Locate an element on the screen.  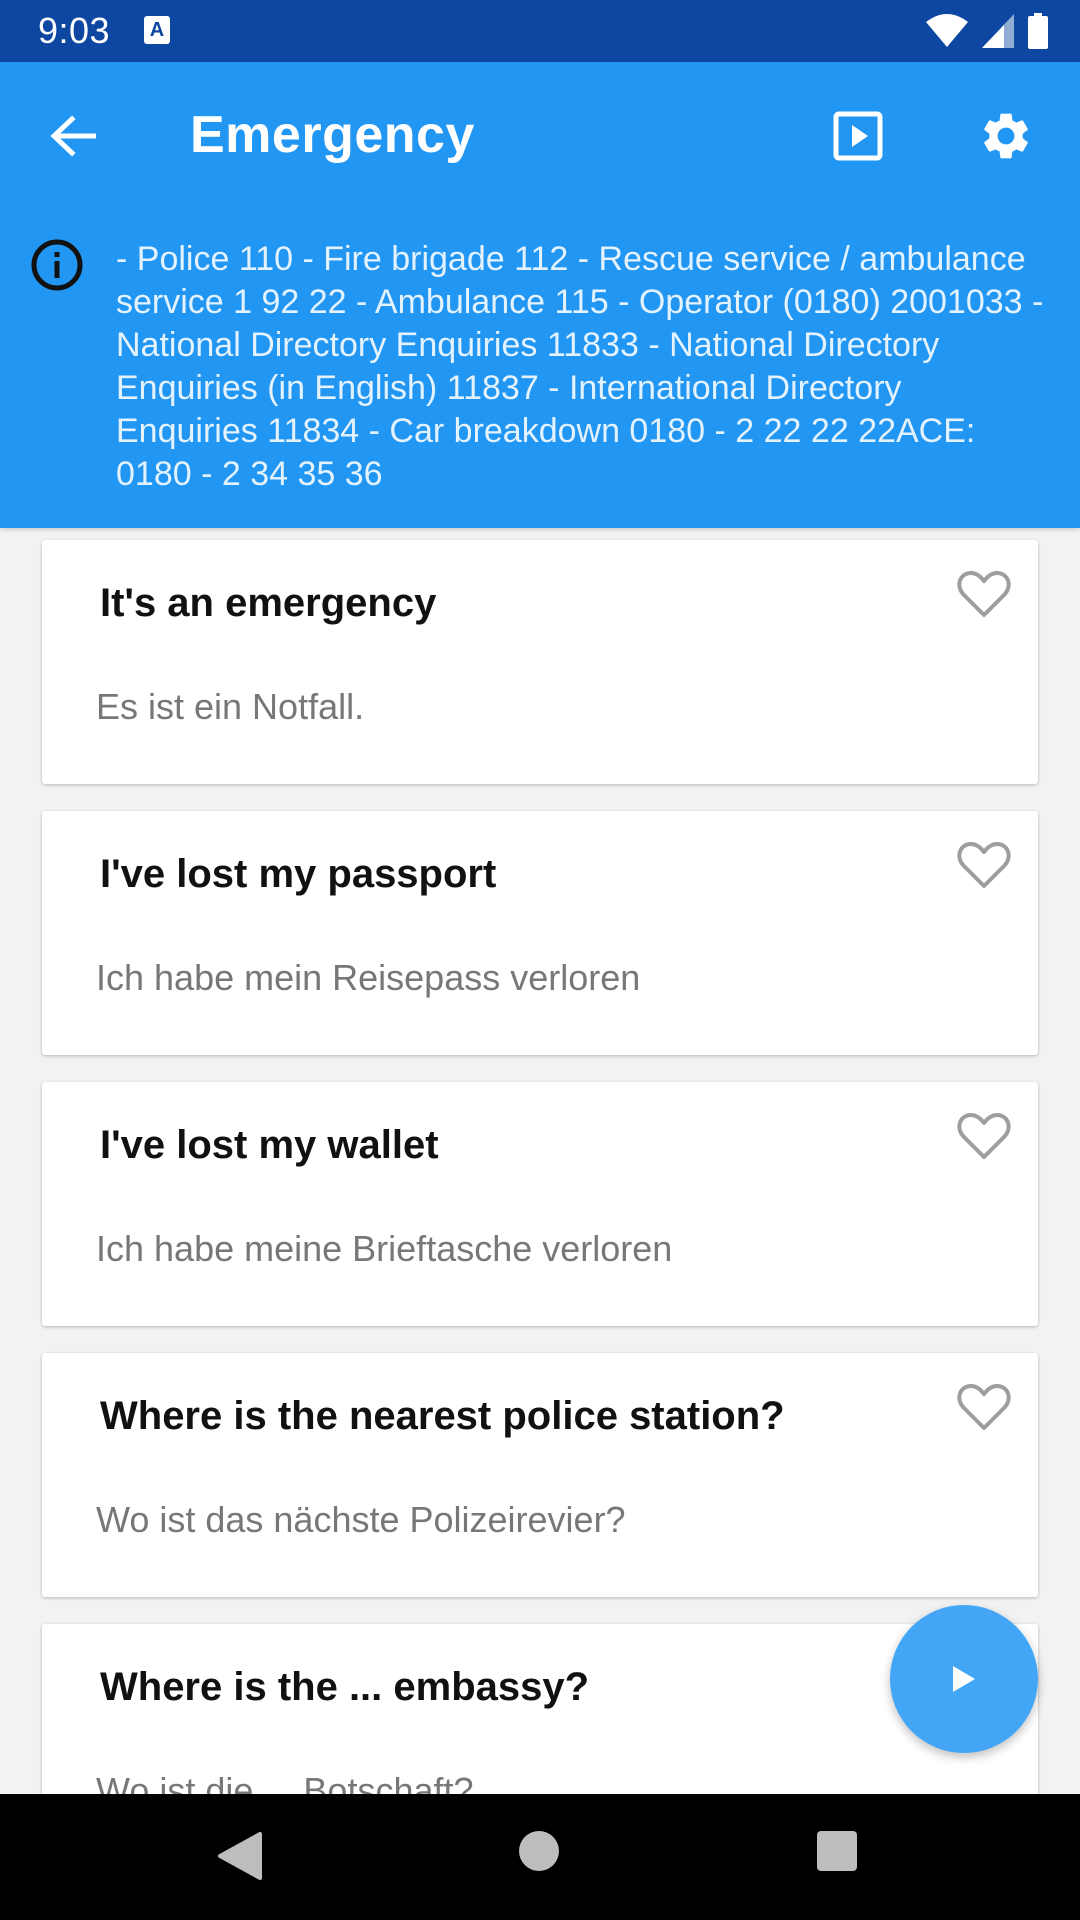
phrase-english: Where is the ... embassy? is located at coordinates (345, 1687).